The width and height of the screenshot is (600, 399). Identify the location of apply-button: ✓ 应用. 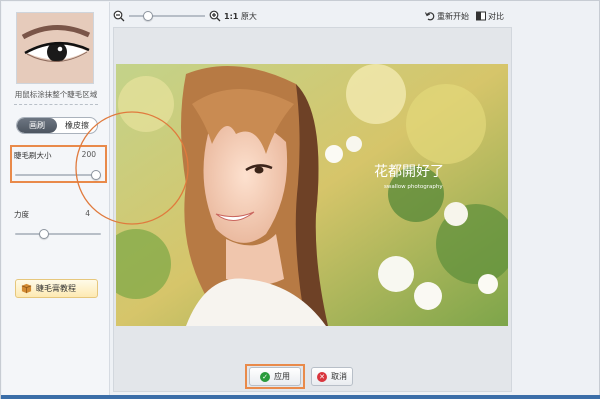
(275, 376).